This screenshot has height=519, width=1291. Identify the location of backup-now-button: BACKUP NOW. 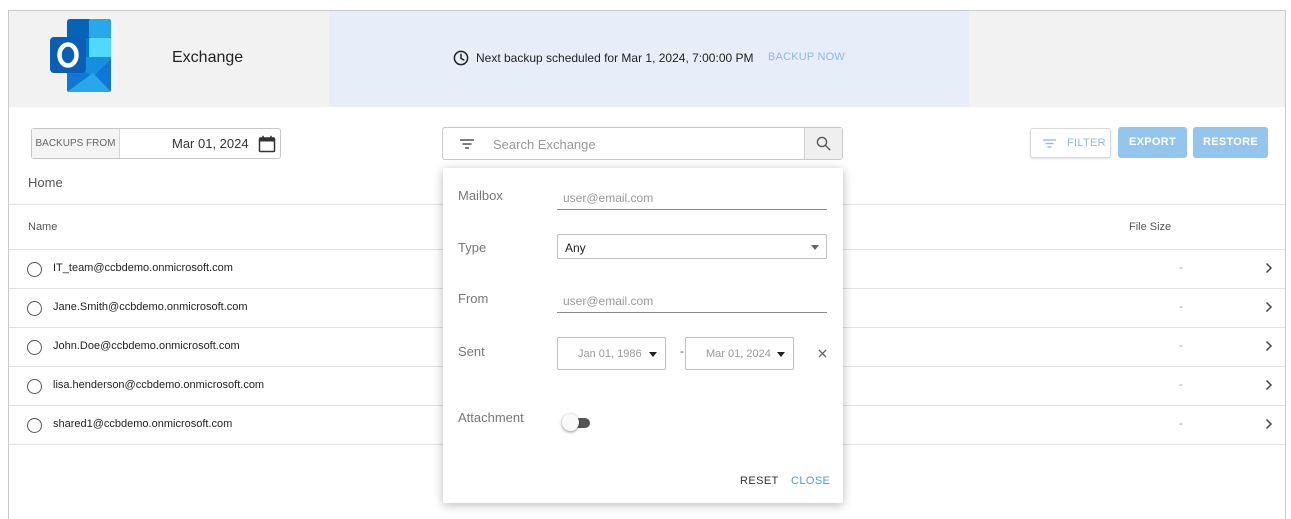
(806, 57).